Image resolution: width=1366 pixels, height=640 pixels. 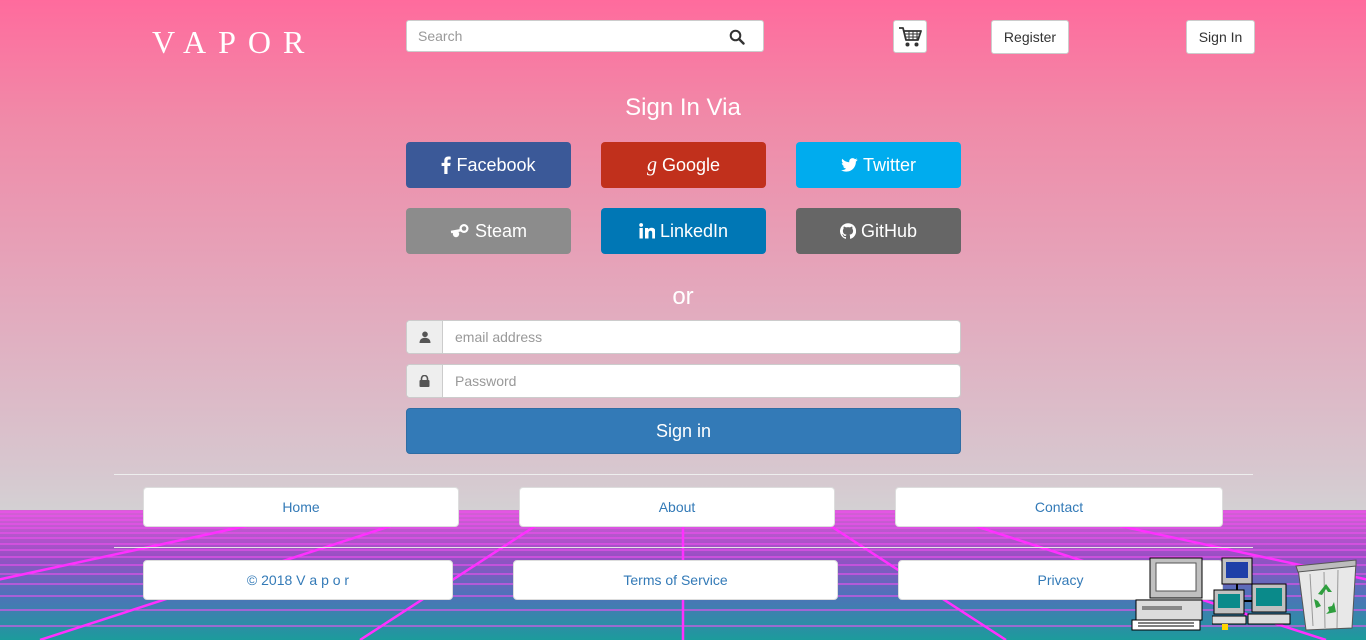 I want to click on vapor-logo: VAPOR, so click(x=234, y=42).